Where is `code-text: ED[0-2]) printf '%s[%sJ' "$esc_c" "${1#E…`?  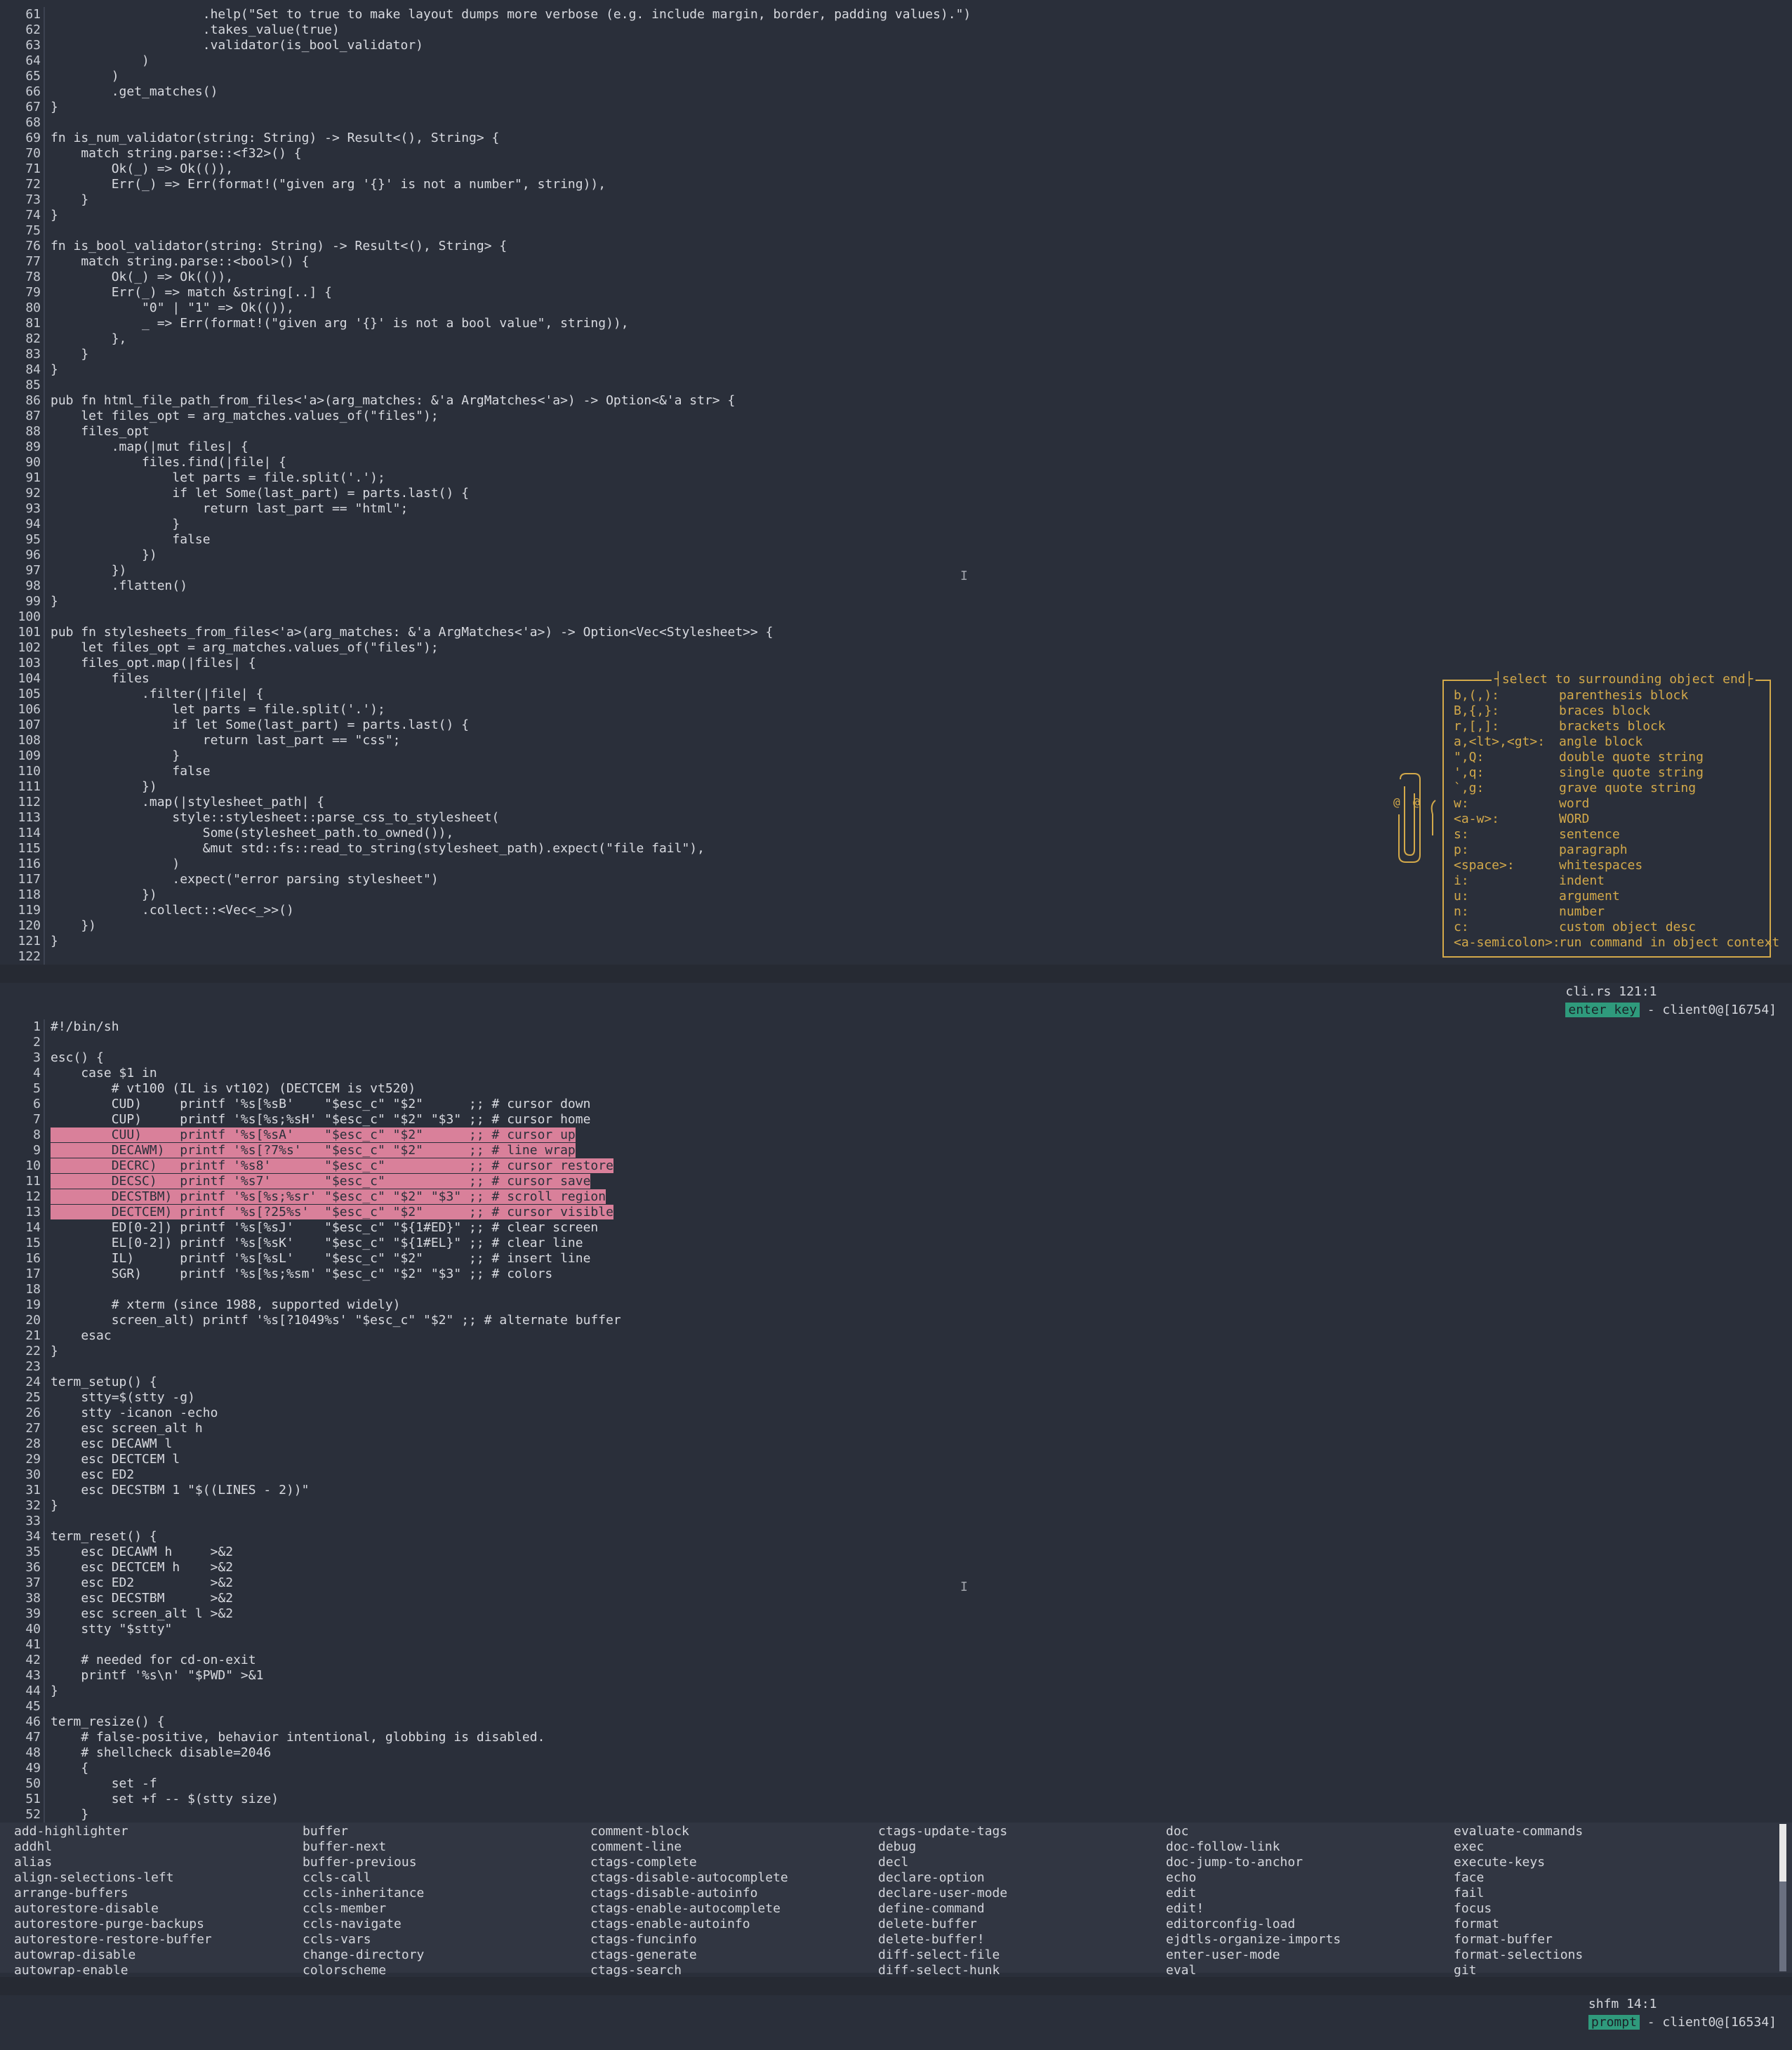
code-text: ED[0-2]) printf '%s[%sJ' "$esc_c" "${1#E… is located at coordinates (325, 1227).